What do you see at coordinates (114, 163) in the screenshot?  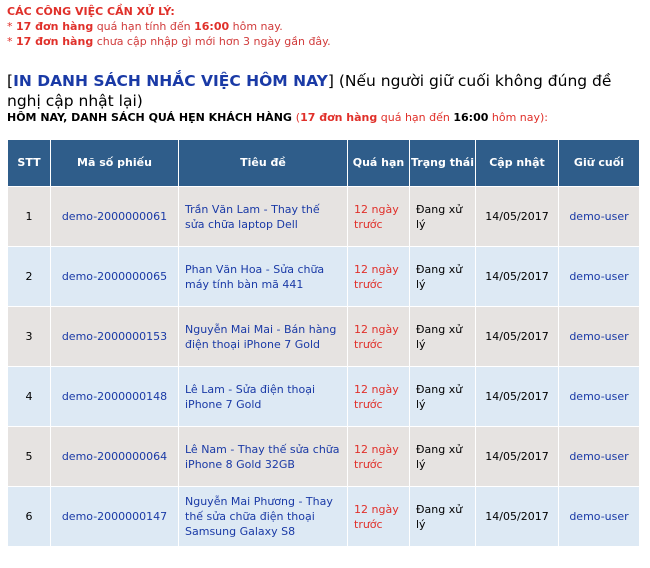 I see `header-code: Mã số phiếu` at bounding box center [114, 163].